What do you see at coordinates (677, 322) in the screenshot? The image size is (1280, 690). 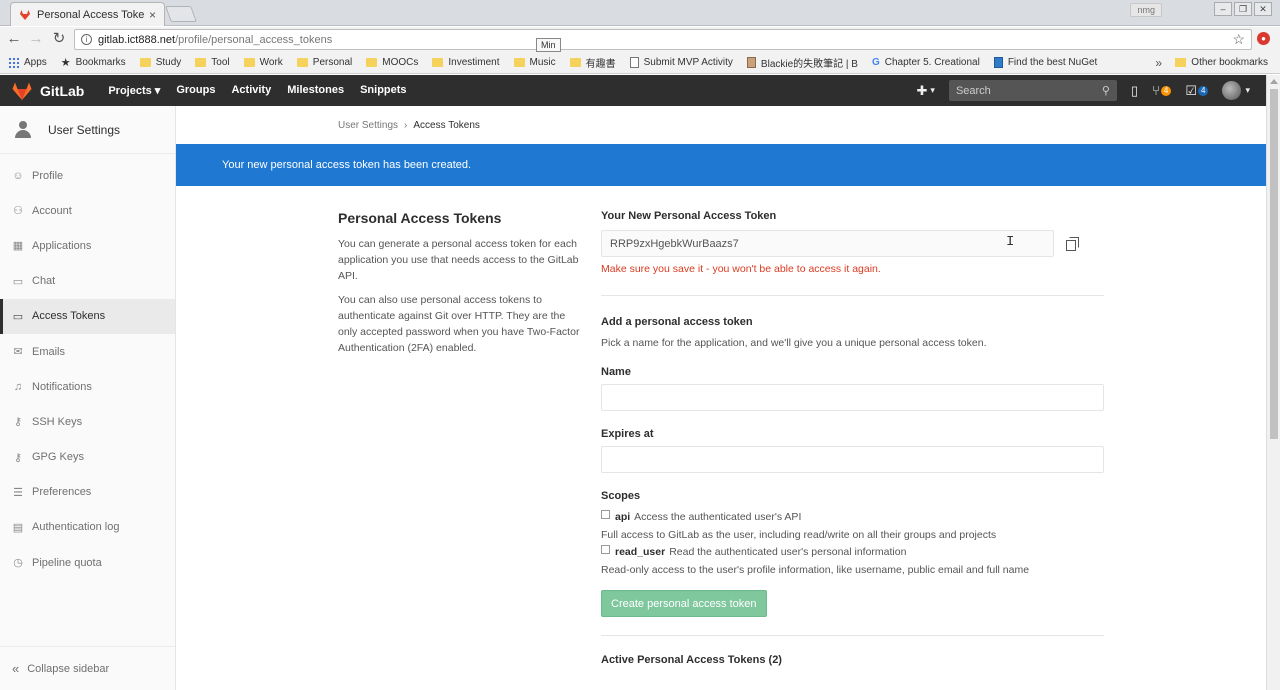 I see `add-token-title: Add a personal access token` at bounding box center [677, 322].